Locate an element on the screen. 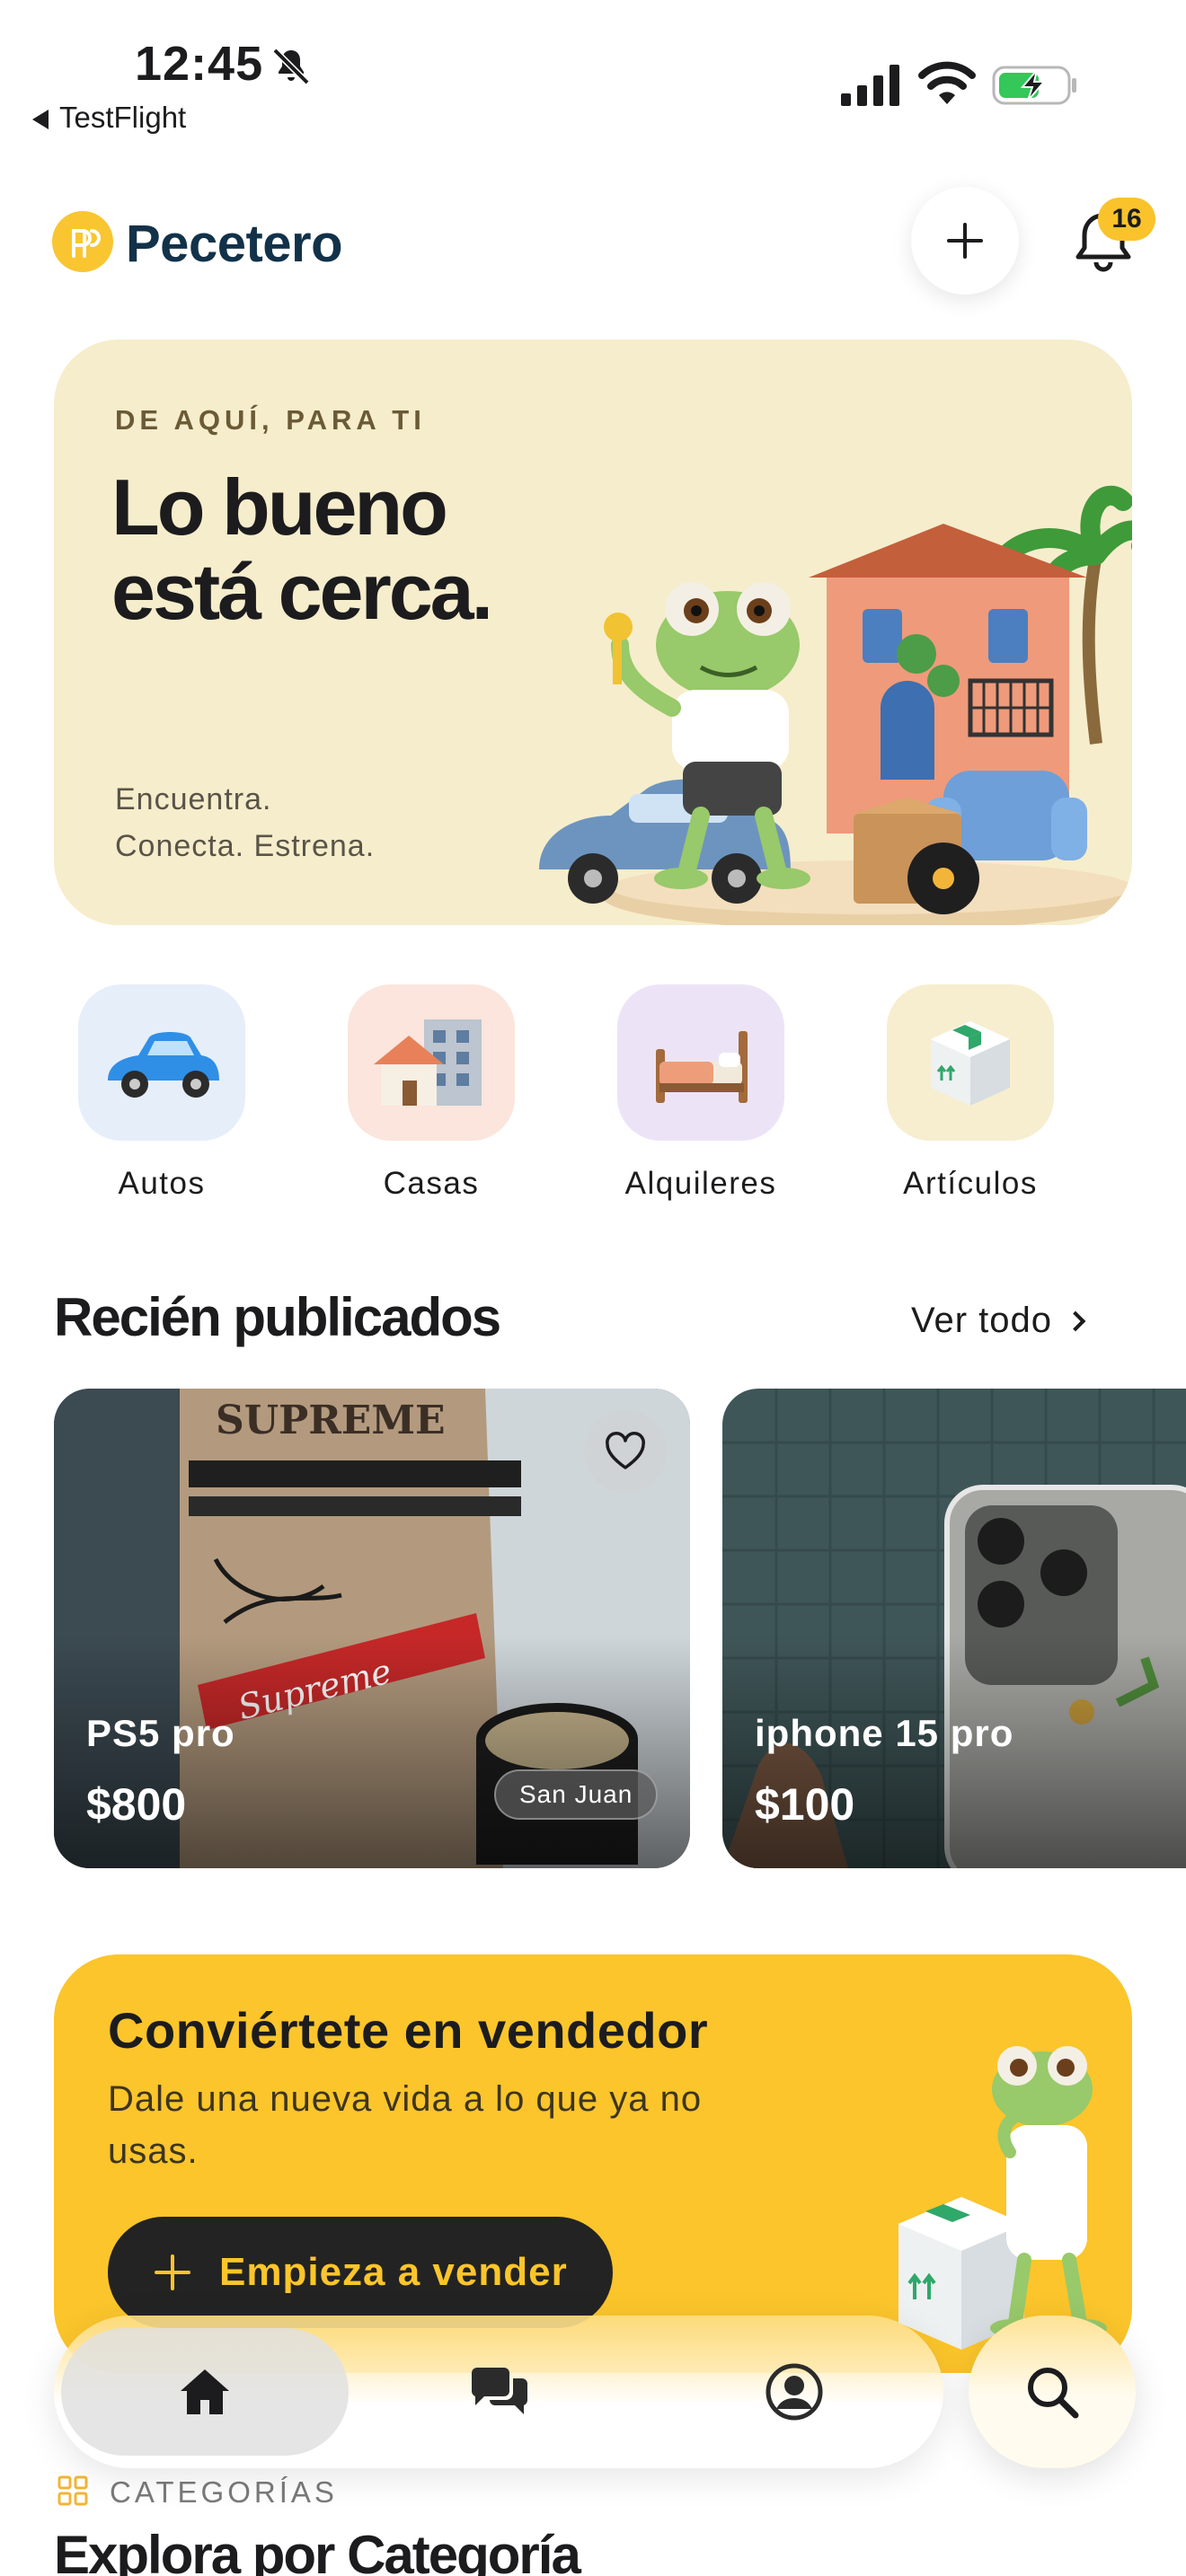  listing-card: iphone 15 pro $100 is located at coordinates (954, 1628).